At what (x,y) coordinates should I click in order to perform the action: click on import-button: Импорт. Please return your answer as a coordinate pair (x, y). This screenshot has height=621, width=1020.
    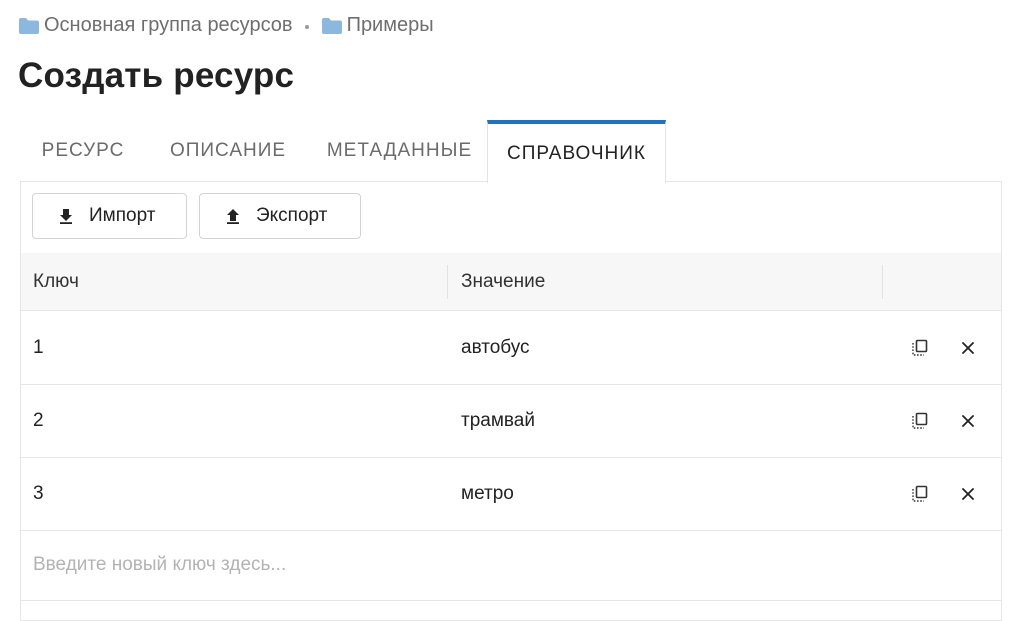
    Looking at the image, I should click on (109, 216).